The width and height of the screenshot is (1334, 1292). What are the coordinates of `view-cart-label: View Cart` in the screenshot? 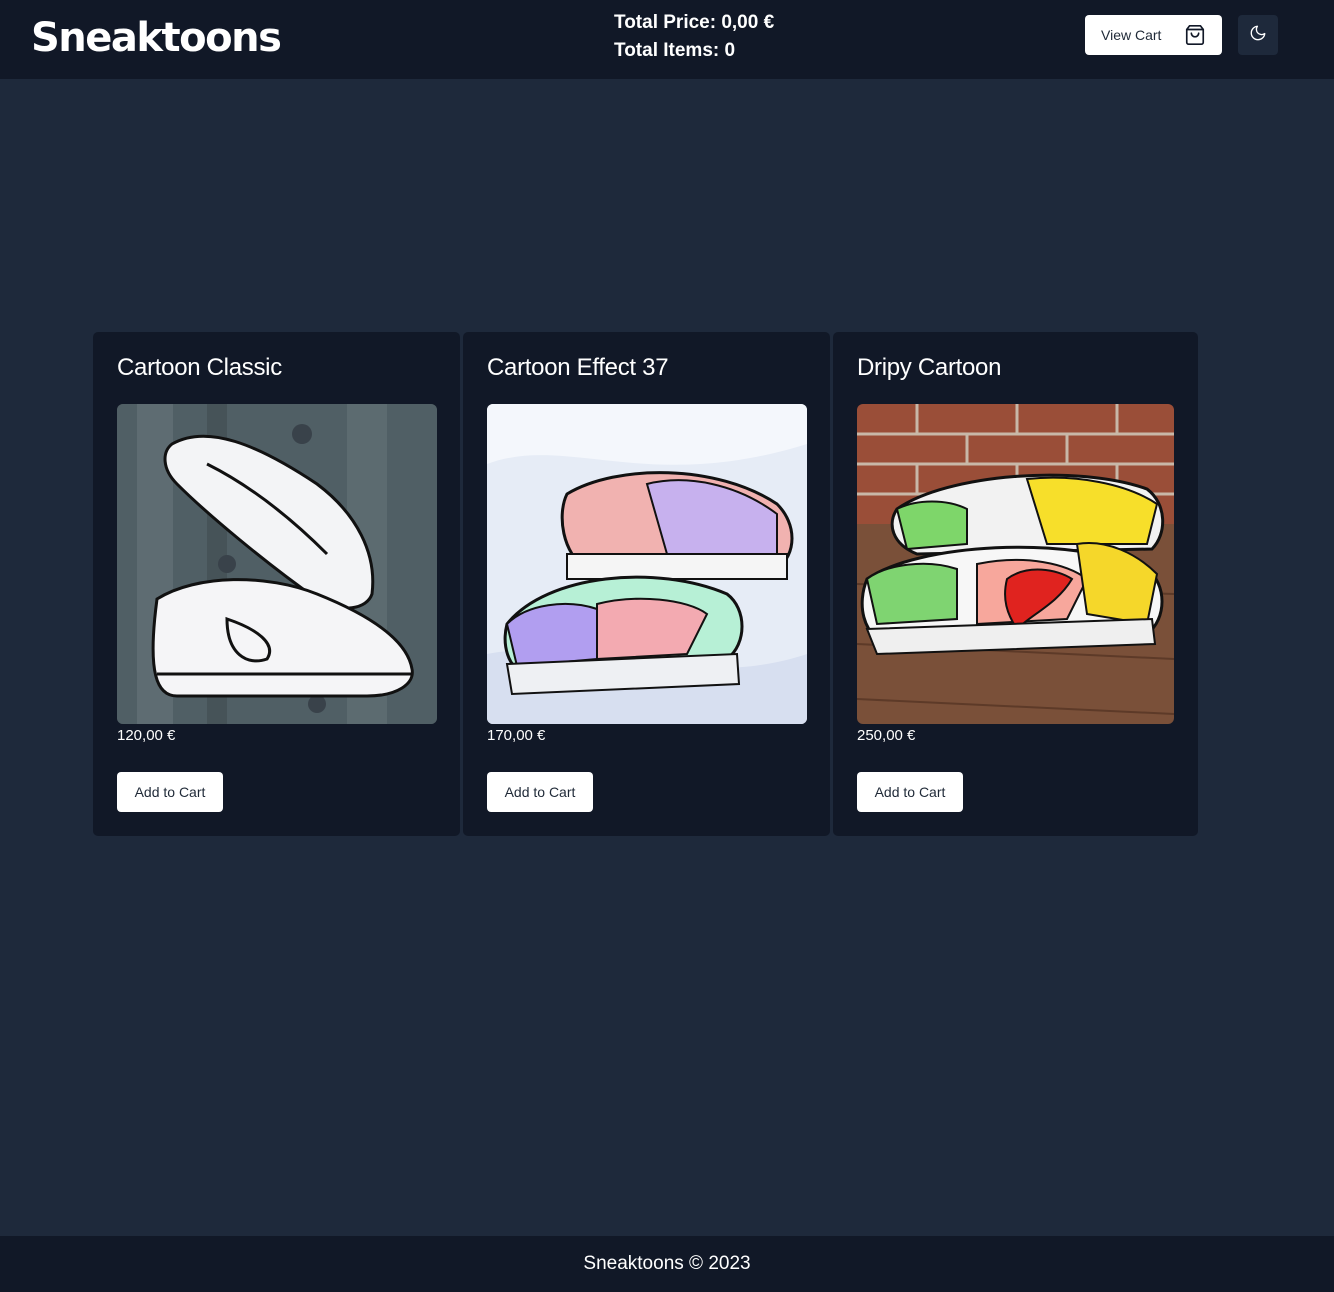 It's located at (1131, 35).